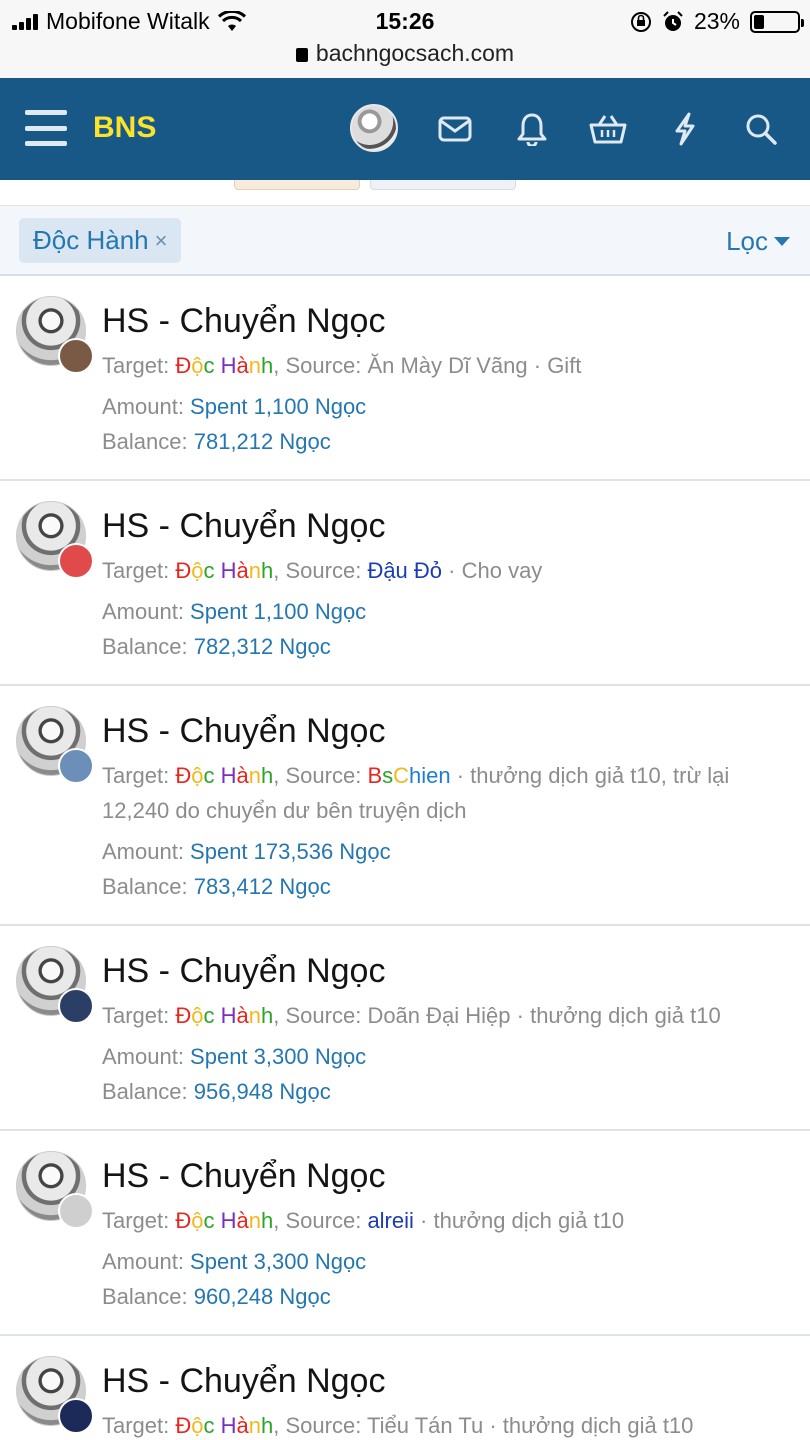  I want to click on filter-button: Lọc, so click(758, 241).